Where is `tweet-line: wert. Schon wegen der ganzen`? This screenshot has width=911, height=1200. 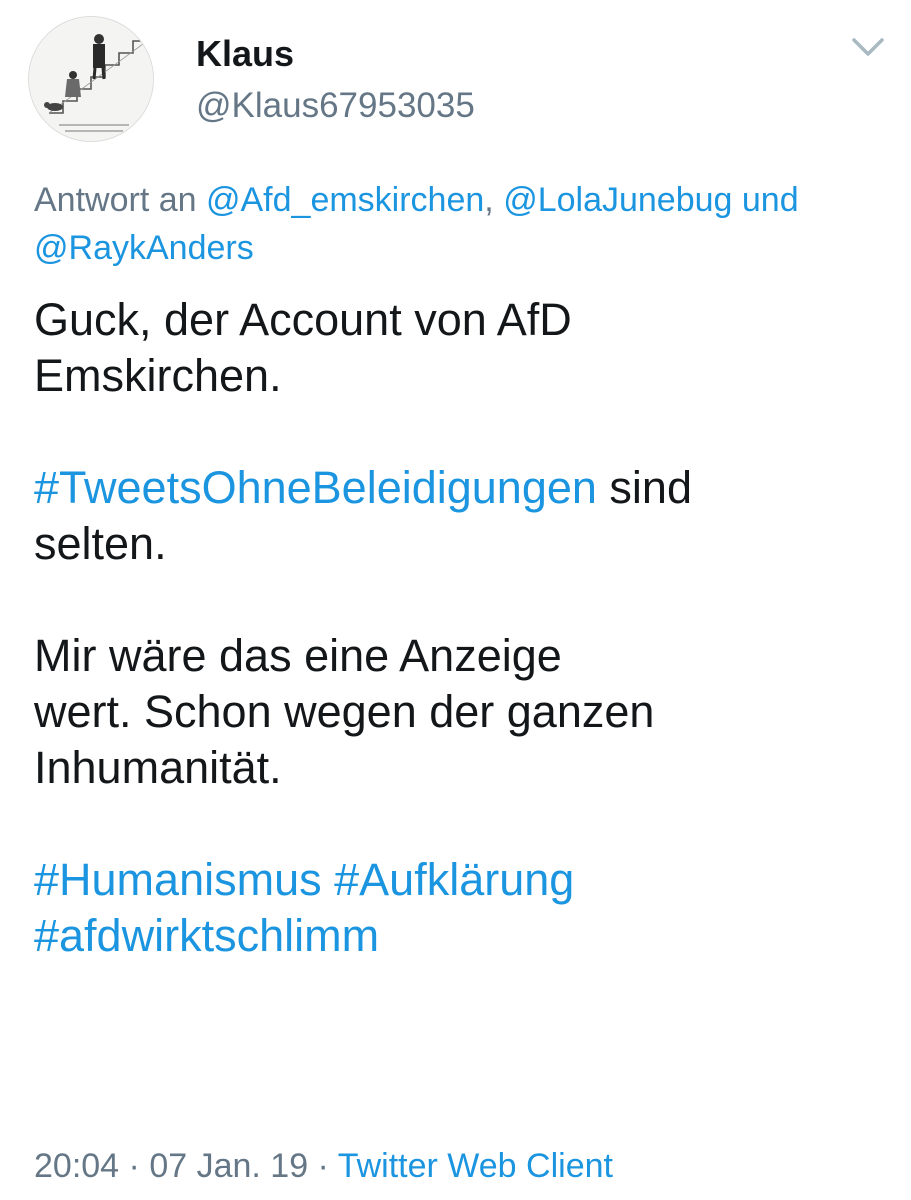 tweet-line: wert. Schon wegen der ganzen is located at coordinates (344, 711).